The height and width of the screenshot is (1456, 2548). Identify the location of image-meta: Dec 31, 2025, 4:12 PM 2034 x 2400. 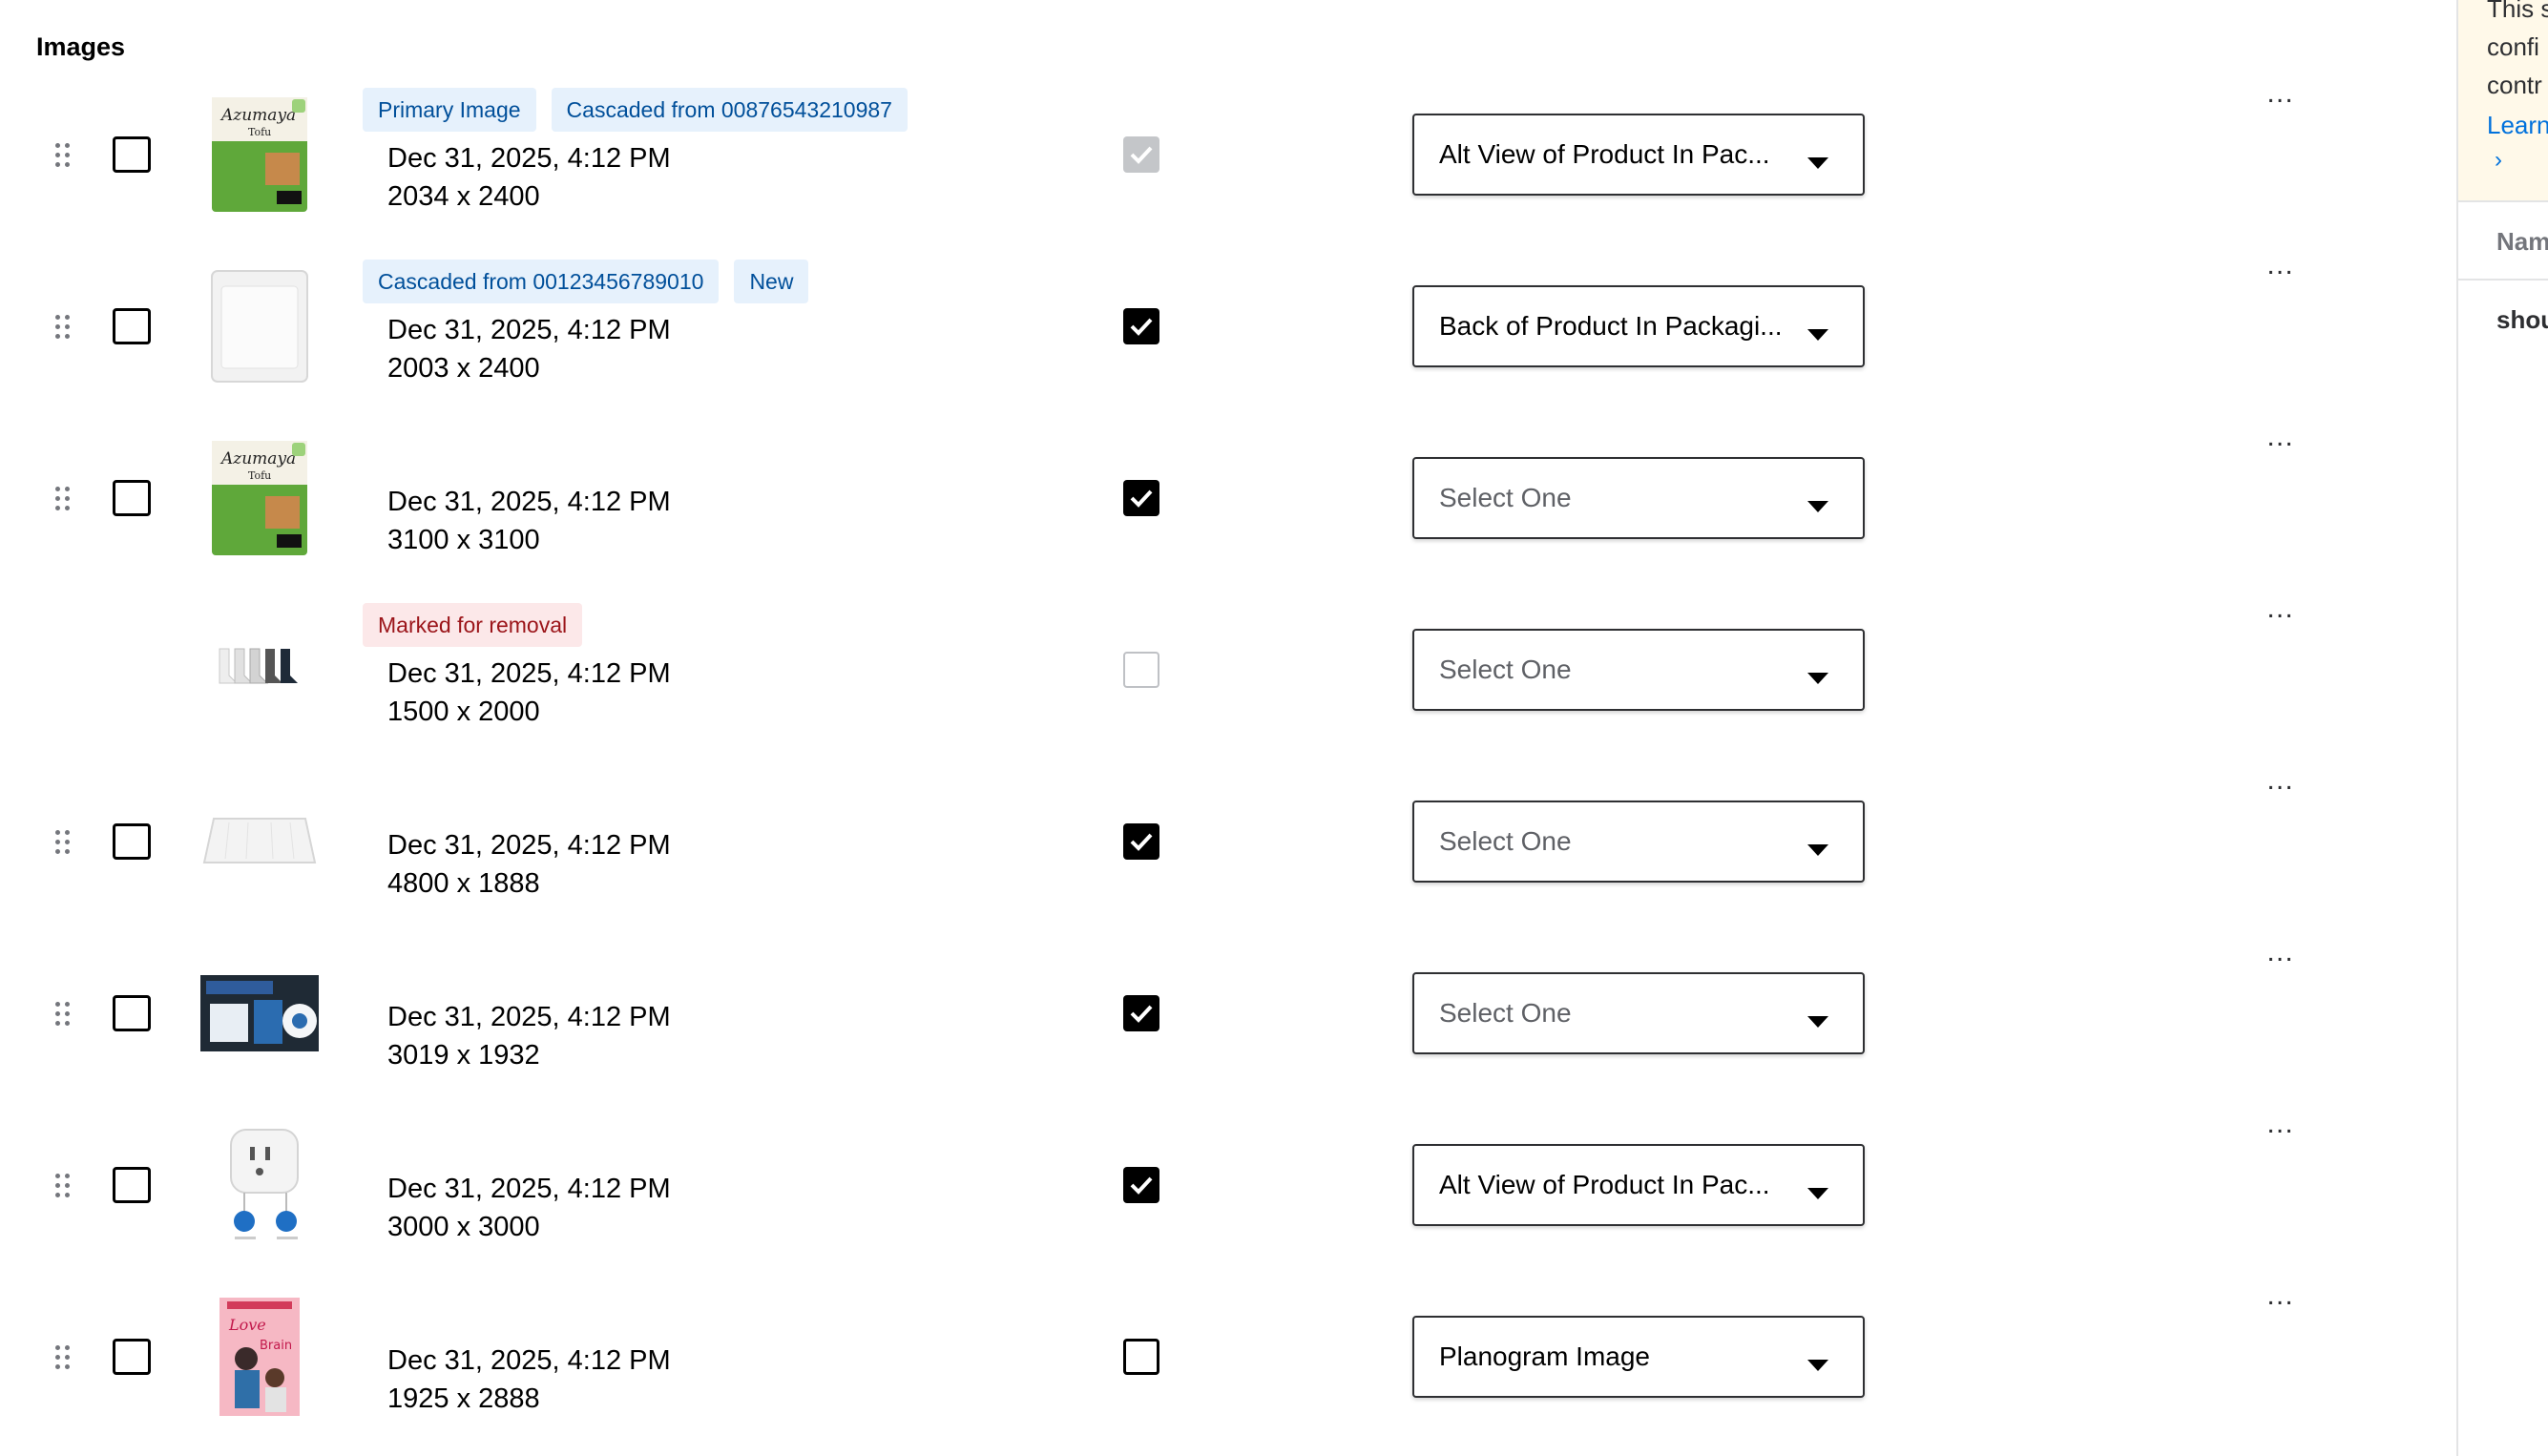
(529, 178).